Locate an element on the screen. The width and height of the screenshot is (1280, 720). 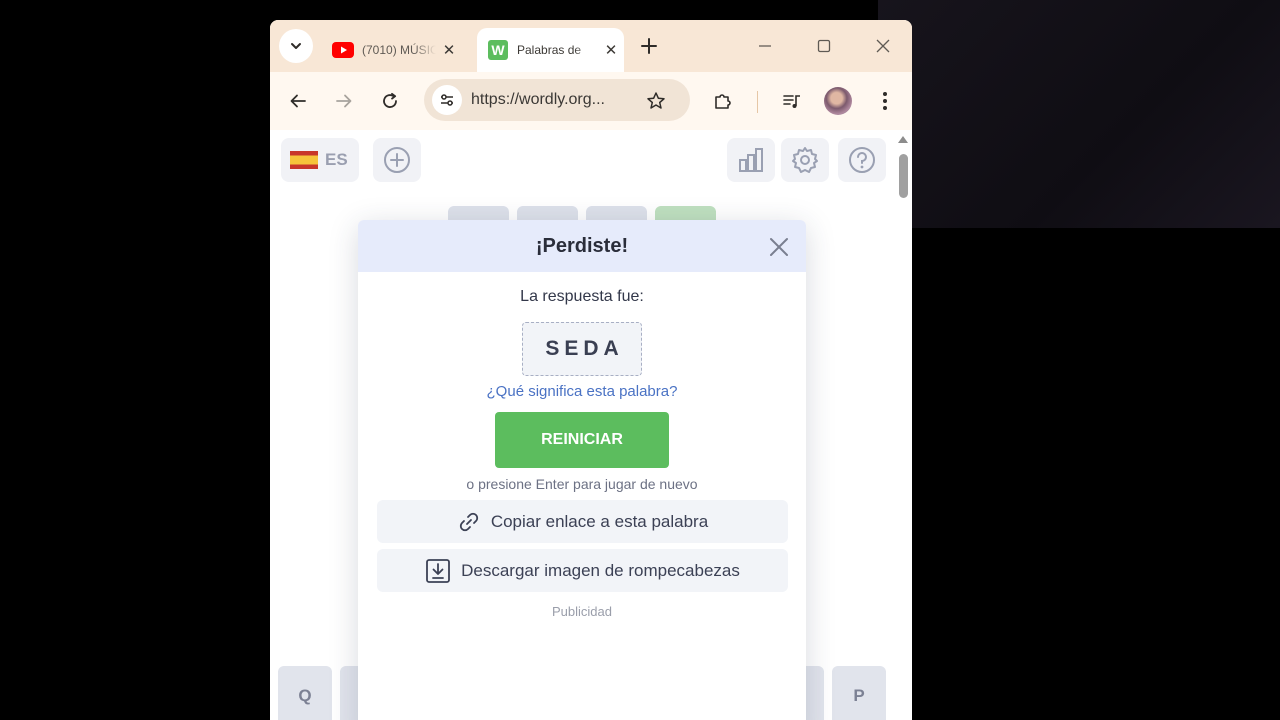
arrow-right-icon is located at coordinates (344, 101).